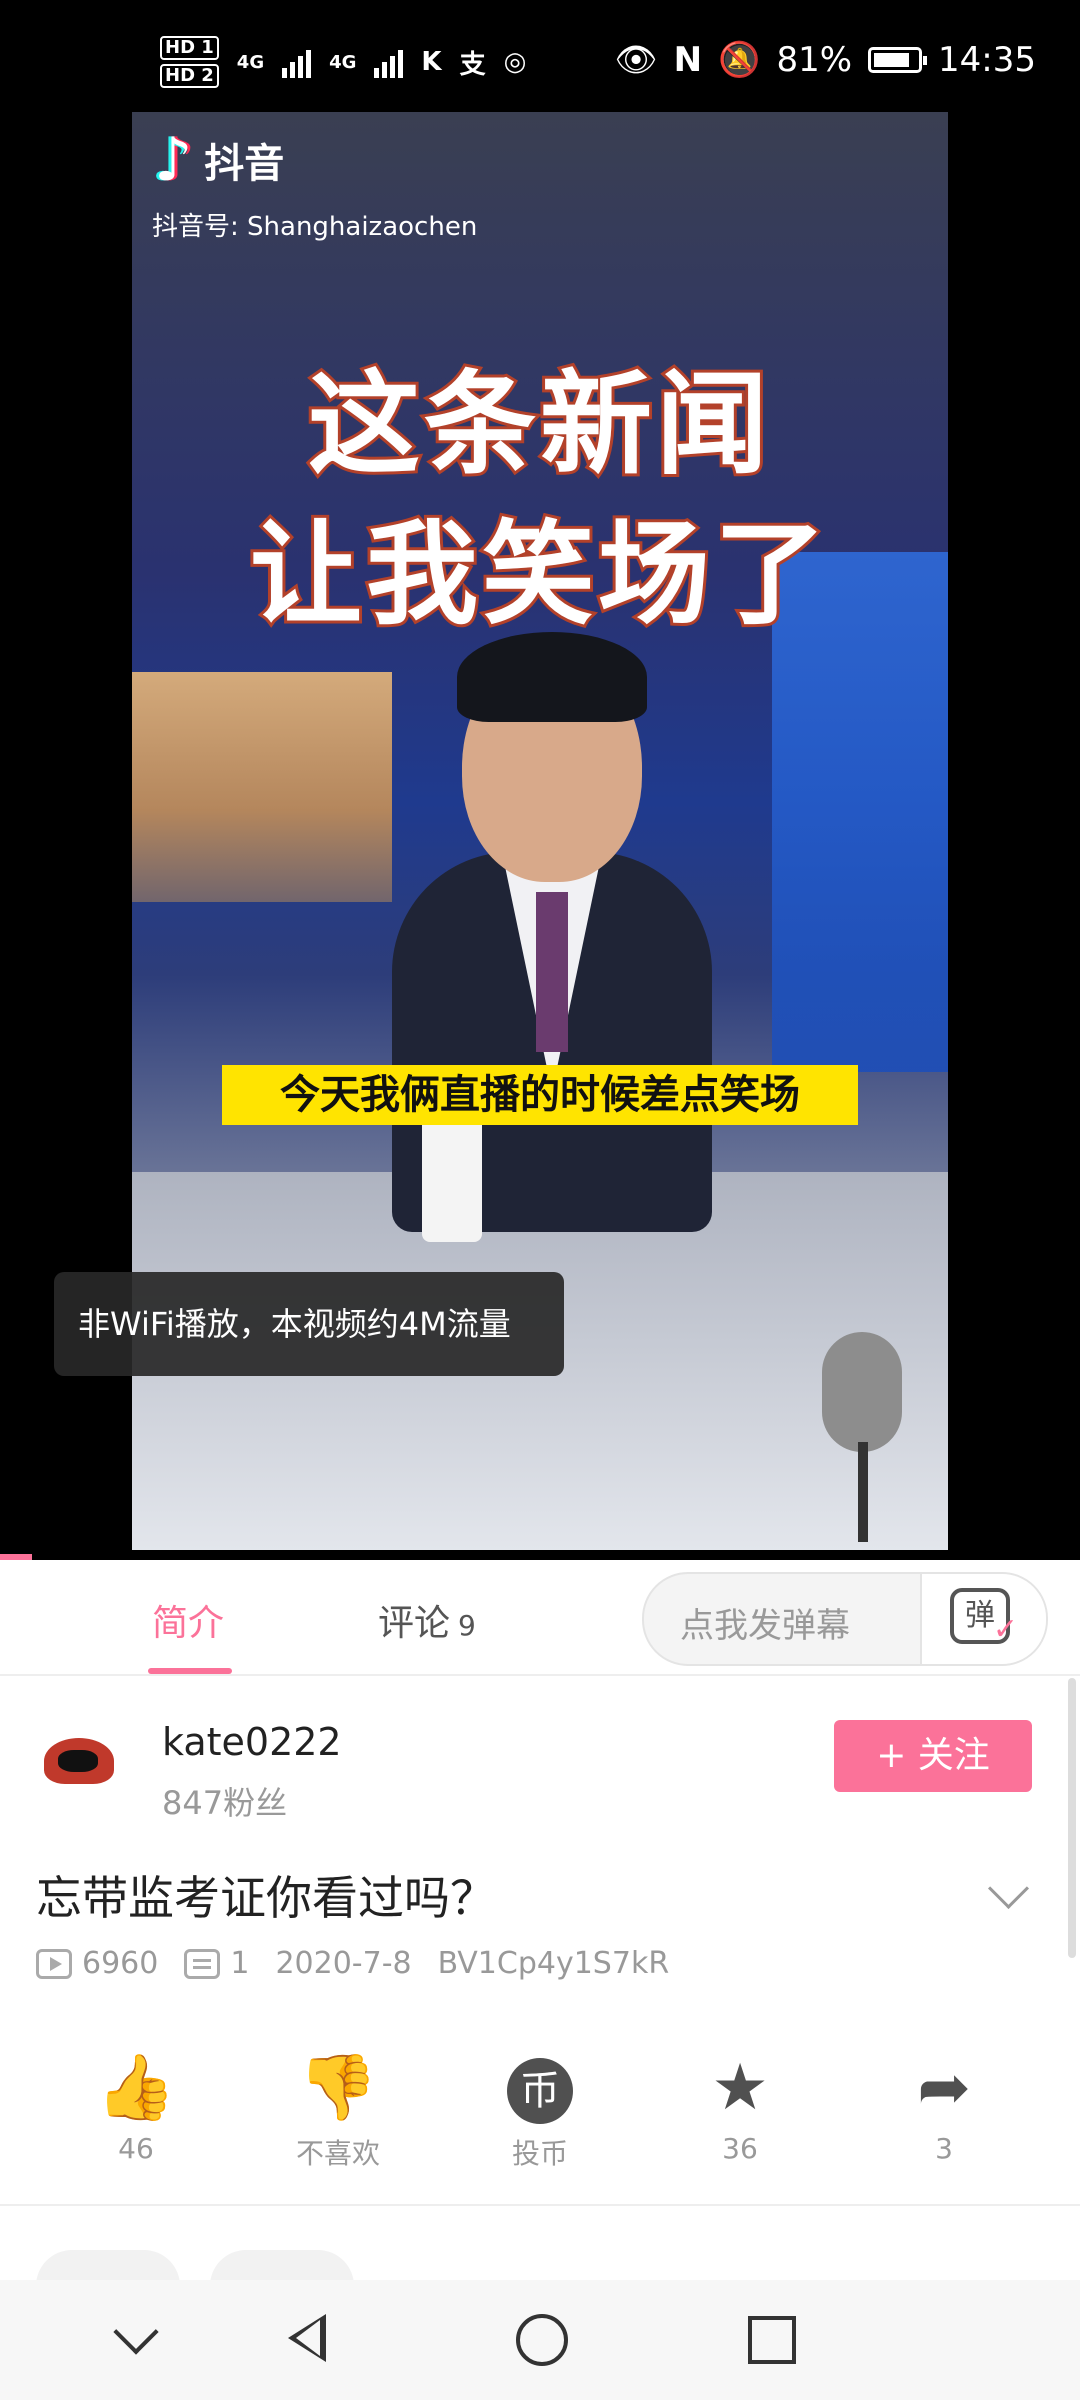 This screenshot has height=2400, width=1080. What do you see at coordinates (136, 2148) in the screenshot?
I see `like-count: 46` at bounding box center [136, 2148].